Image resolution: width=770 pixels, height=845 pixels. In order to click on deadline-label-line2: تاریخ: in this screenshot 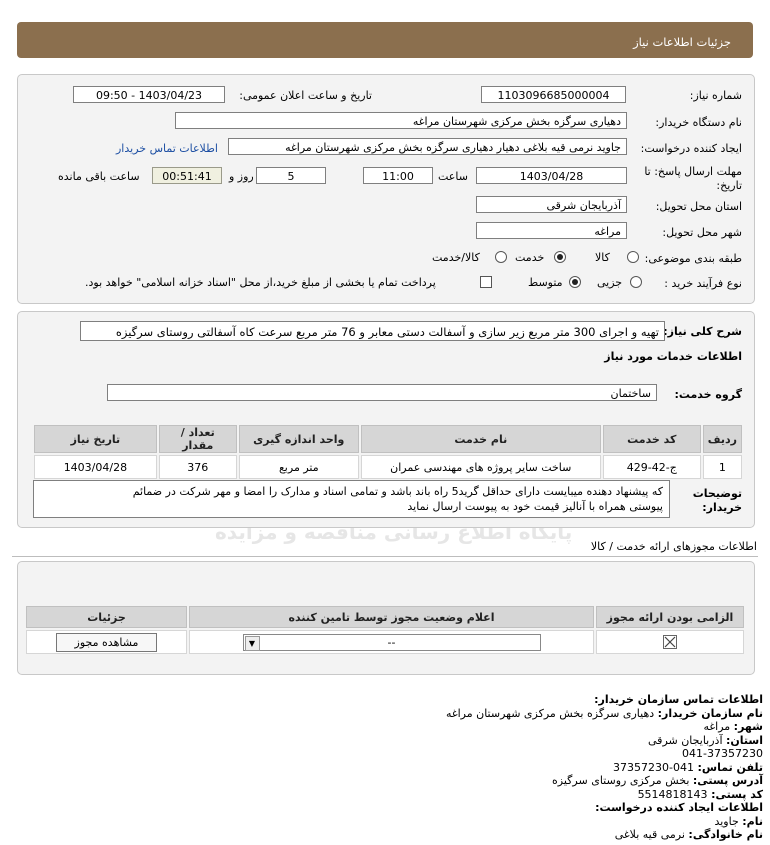, I will do `click(729, 185)`.